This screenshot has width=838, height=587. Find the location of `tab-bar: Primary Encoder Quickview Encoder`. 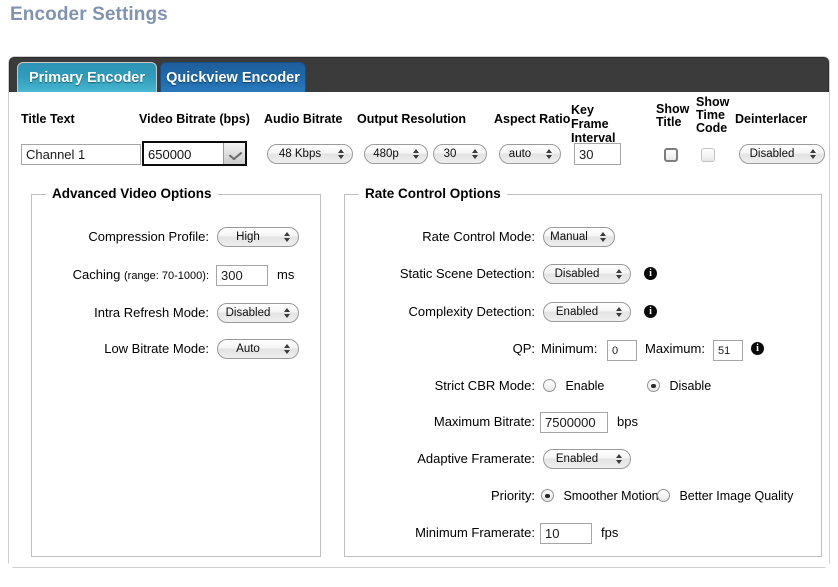

tab-bar: Primary Encoder Quickview Encoder is located at coordinates (419, 75).